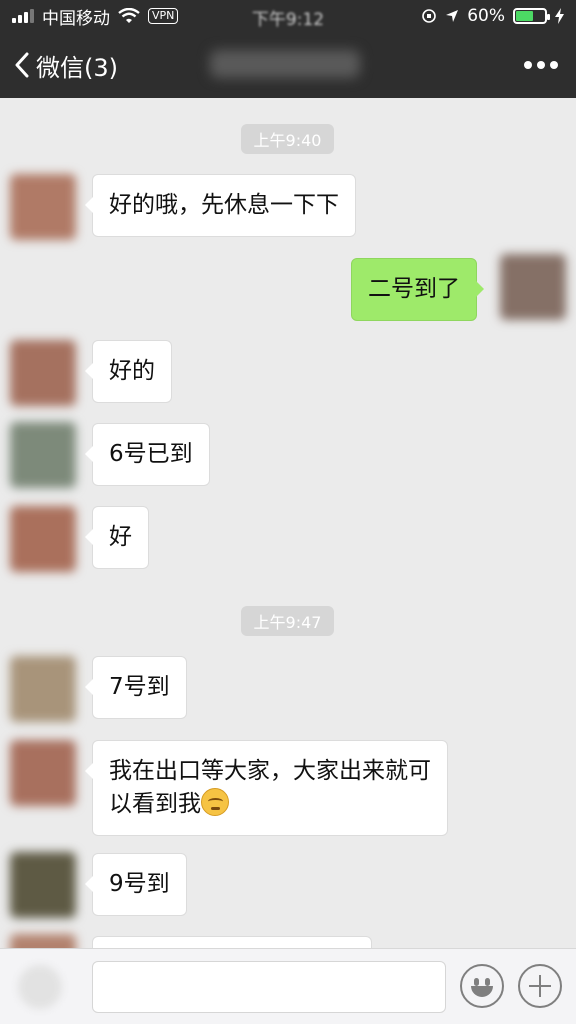  Describe the element at coordinates (429, 16) in the screenshot. I see `orientation-lock-icon` at that location.